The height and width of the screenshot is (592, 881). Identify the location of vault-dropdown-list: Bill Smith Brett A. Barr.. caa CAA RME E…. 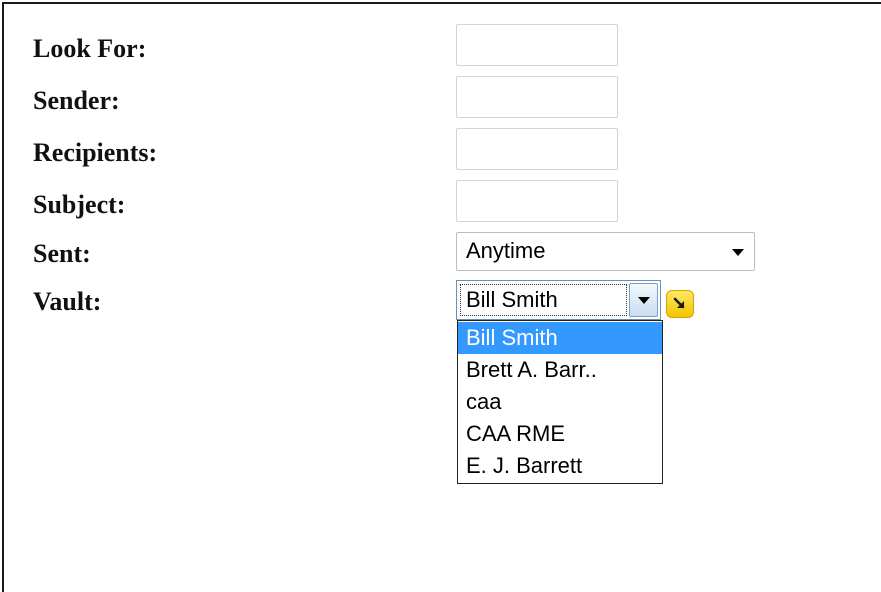
(560, 402).